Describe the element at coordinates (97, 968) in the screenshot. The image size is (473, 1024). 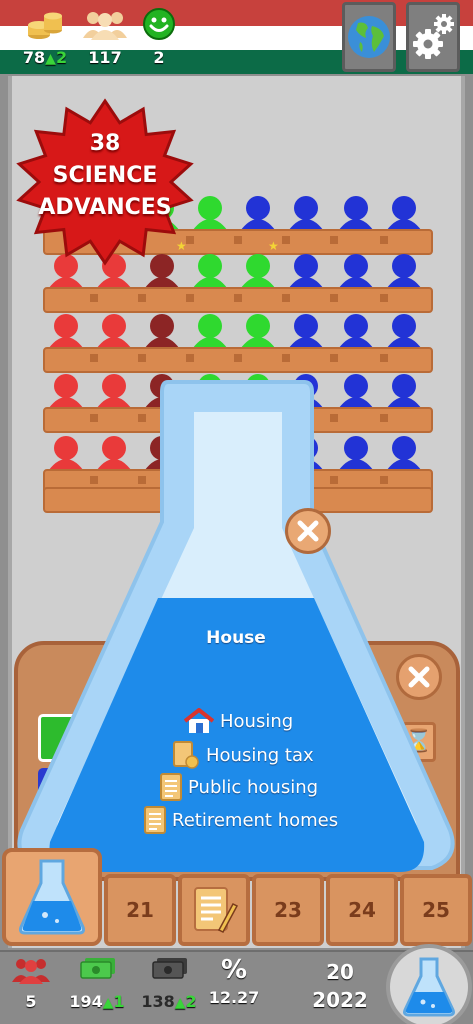
I see `banknotes-icon` at that location.